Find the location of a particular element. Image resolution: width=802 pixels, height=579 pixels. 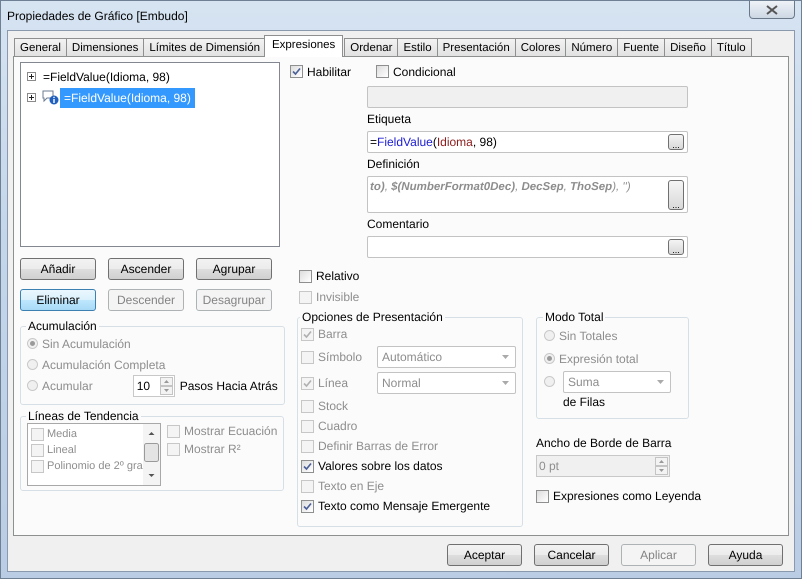

spinner-value: 10 is located at coordinates (143, 385).